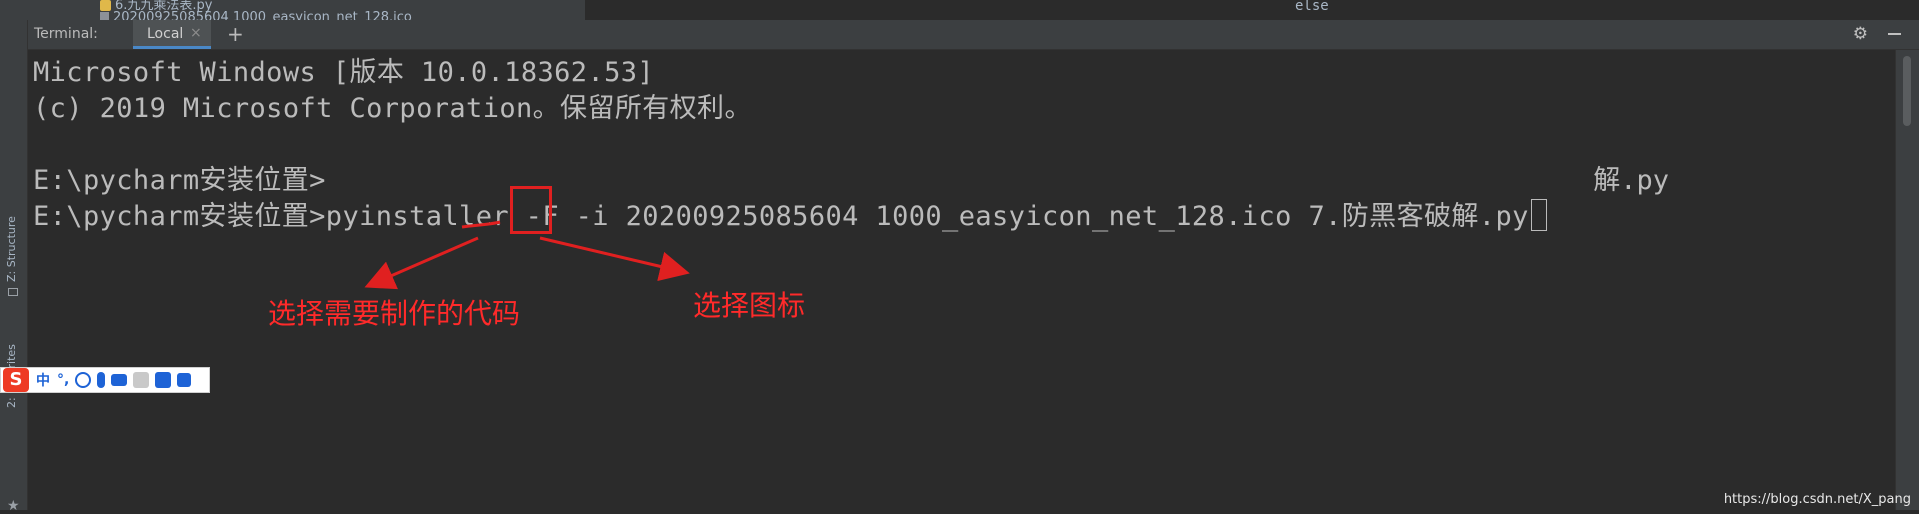  What do you see at coordinates (163, 380) in the screenshot?
I see `shirt-icon` at bounding box center [163, 380].